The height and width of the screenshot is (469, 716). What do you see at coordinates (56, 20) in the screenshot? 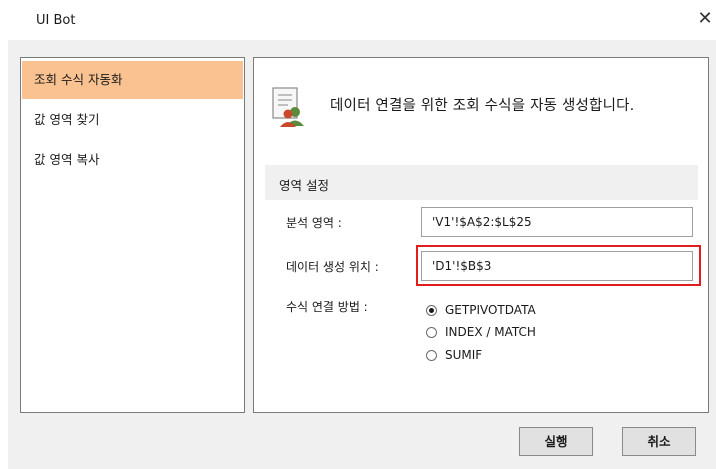
I see `window-title: UI Bot` at bounding box center [56, 20].